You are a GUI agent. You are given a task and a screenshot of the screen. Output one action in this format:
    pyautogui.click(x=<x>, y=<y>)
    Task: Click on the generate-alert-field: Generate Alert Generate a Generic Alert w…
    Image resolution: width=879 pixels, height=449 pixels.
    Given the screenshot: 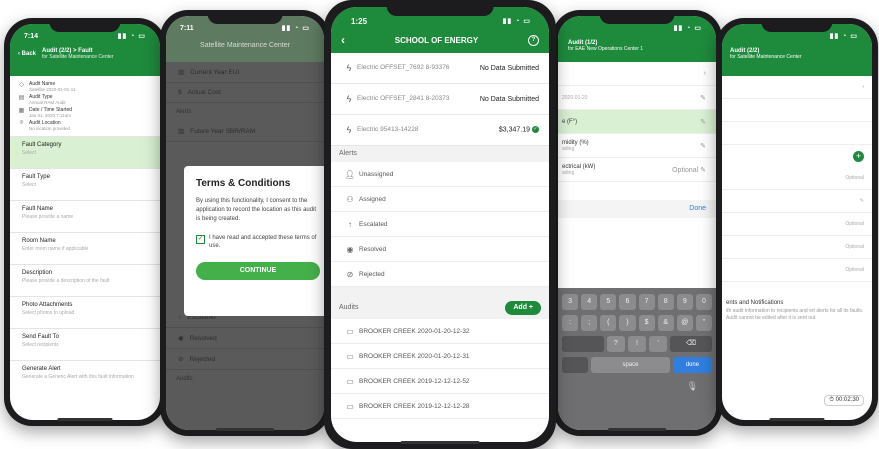 What is the action you would take?
    pyautogui.click(x=85, y=376)
    